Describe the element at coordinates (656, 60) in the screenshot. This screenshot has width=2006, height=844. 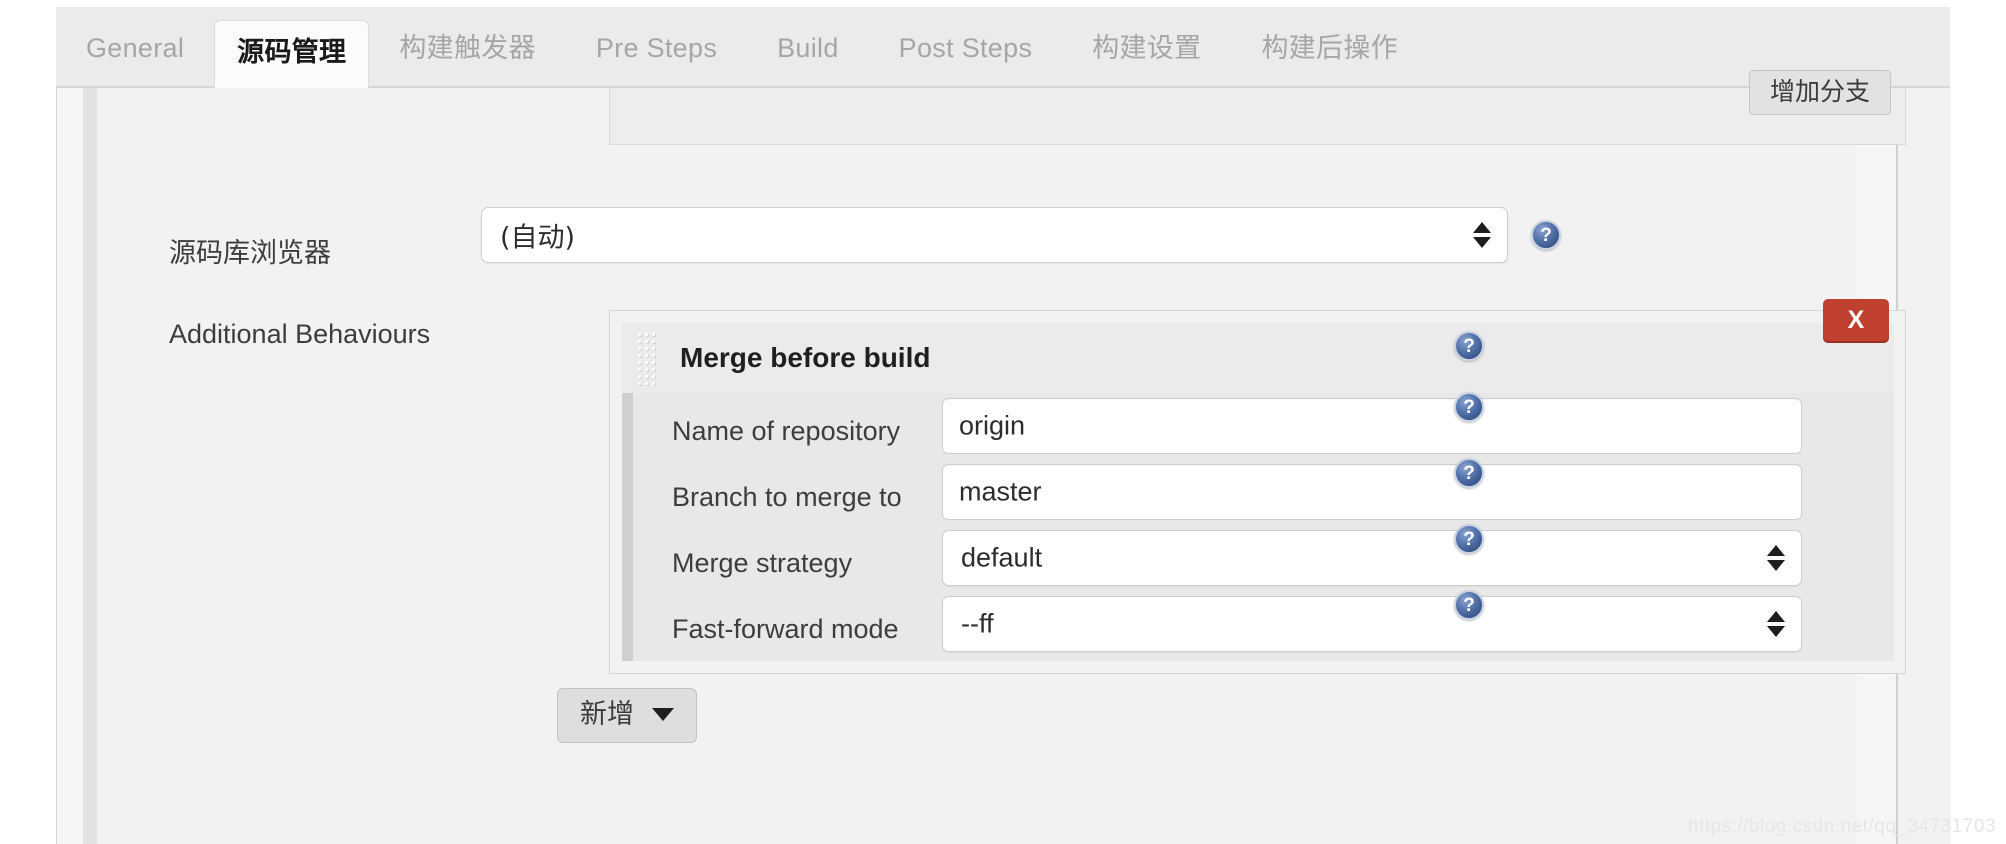
I see `tab-pre-steps: Pre Steps` at that location.